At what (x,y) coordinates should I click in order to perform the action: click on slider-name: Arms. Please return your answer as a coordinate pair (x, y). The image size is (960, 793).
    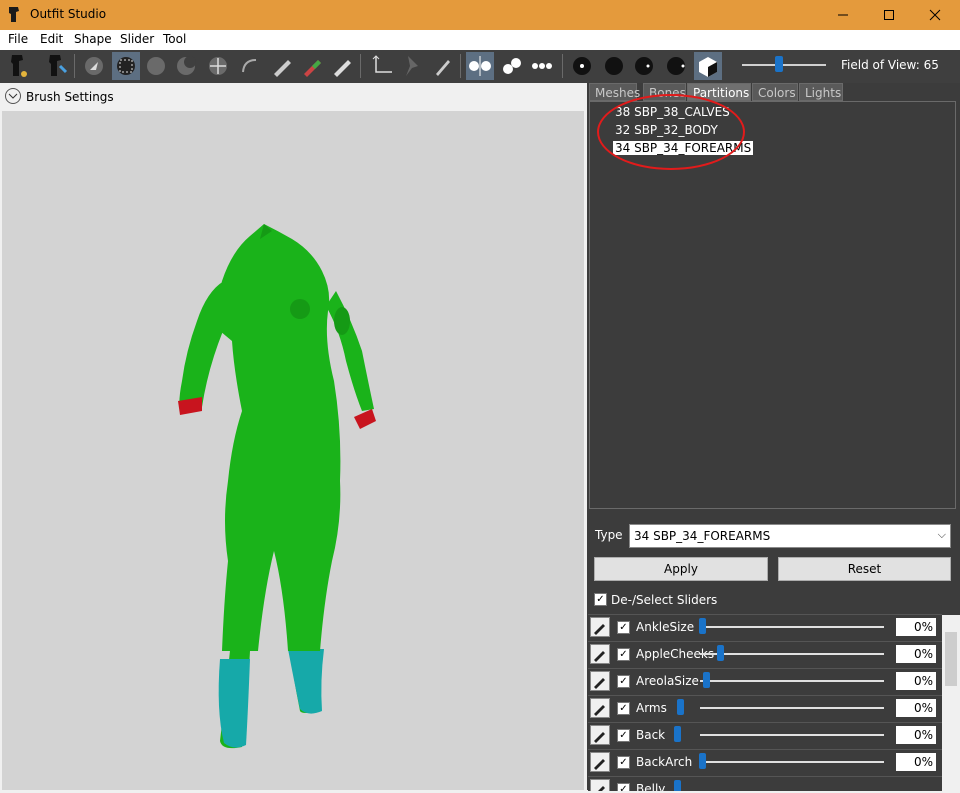
    Looking at the image, I should click on (651, 708).